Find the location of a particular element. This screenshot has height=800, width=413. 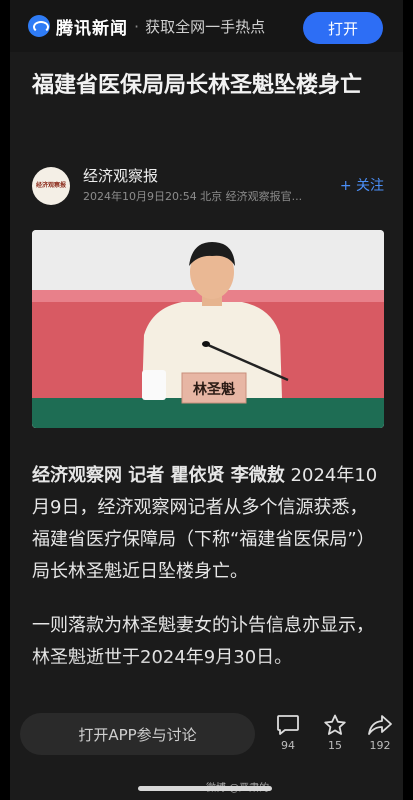

comment-icon is located at coordinates (288, 725).